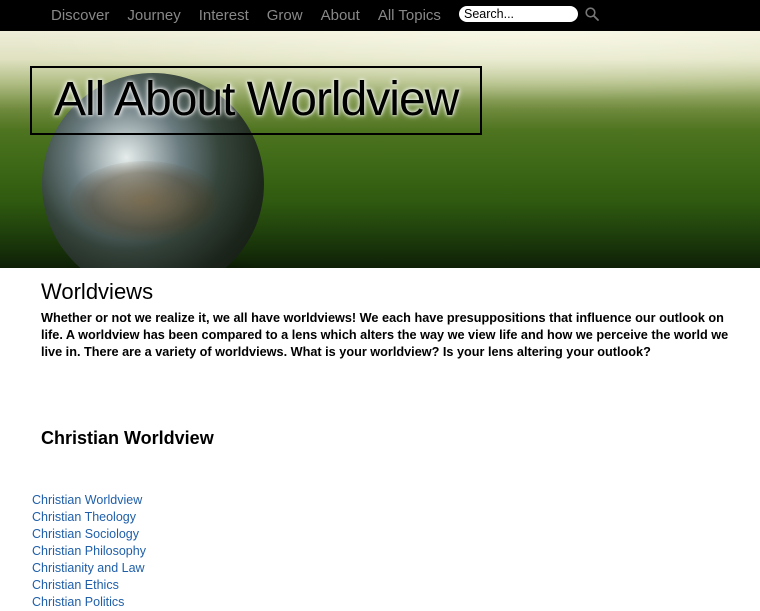 The image size is (760, 611). Describe the element at coordinates (153, 15) in the screenshot. I see `nav-item-journey: Journey` at that location.